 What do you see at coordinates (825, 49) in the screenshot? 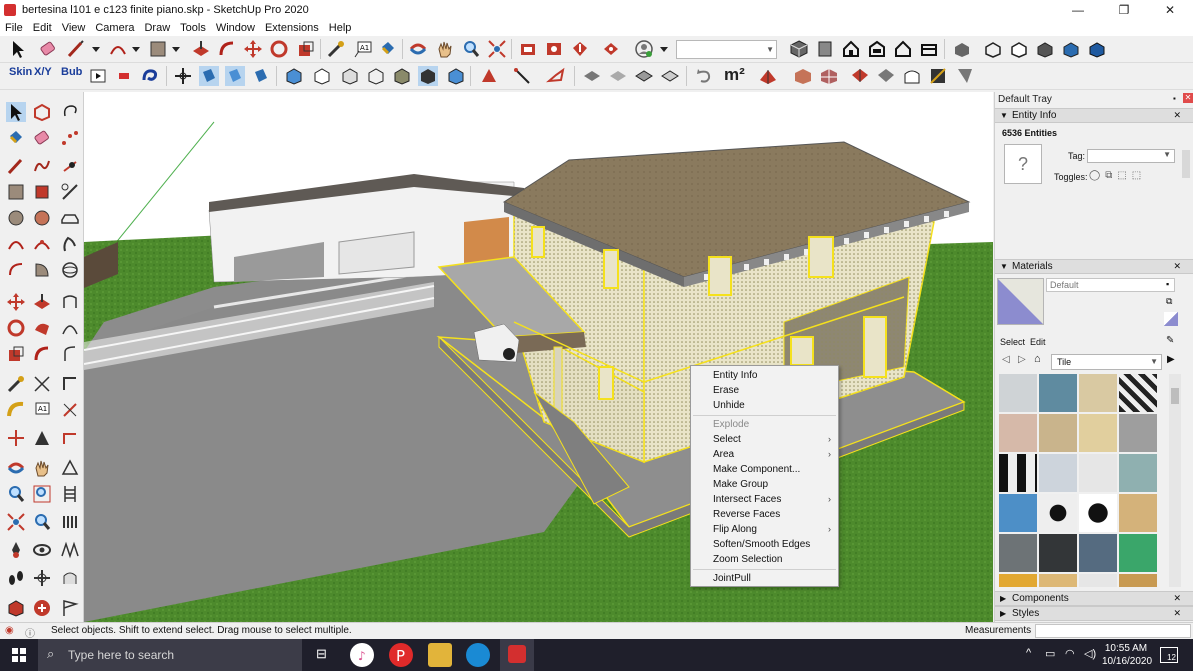
I see `top-view-icon` at bounding box center [825, 49].